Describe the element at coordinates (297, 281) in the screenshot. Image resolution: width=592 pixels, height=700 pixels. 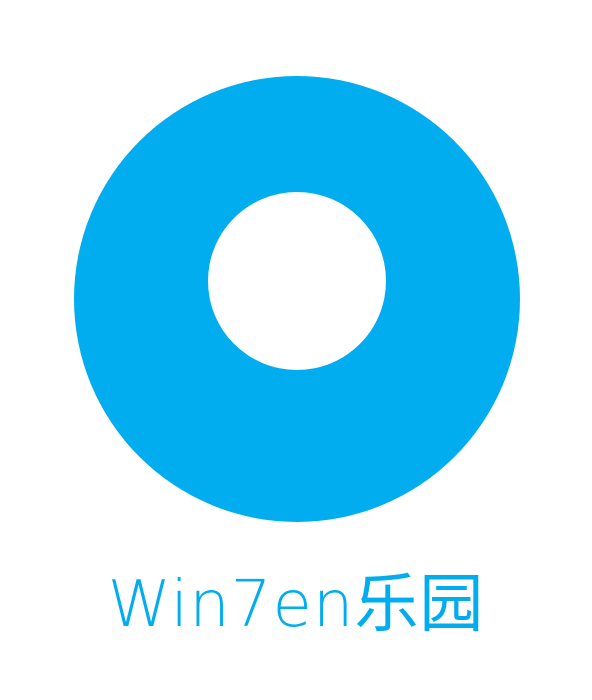
I see `ring-logo-hole` at that location.